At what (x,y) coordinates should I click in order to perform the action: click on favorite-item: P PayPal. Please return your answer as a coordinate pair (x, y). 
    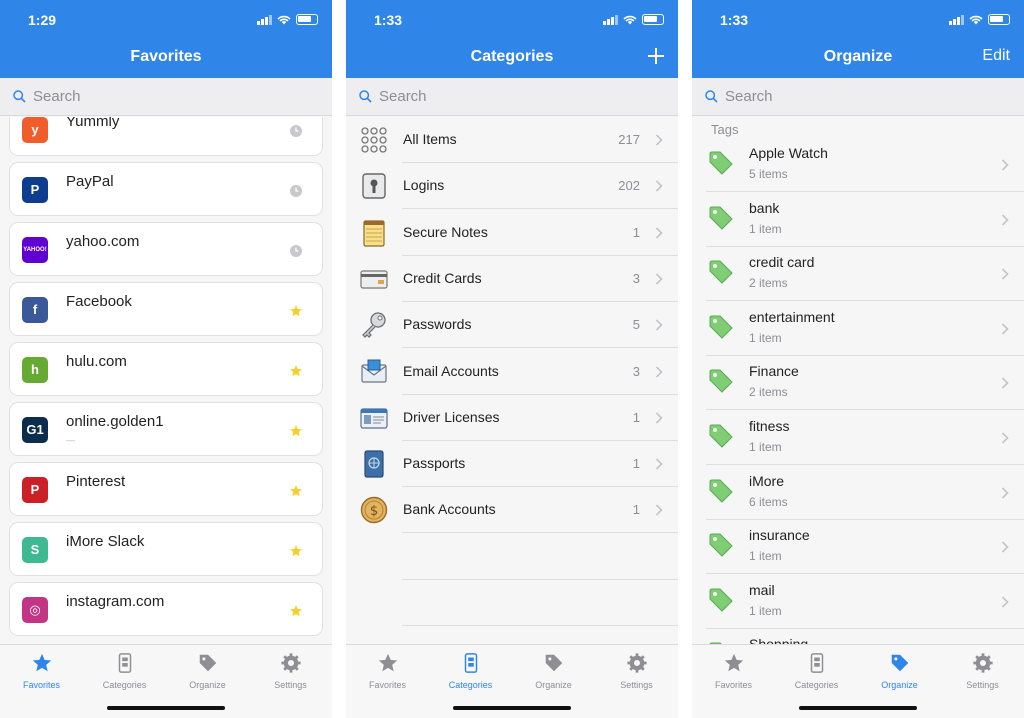
    Looking at the image, I should click on (166, 189).